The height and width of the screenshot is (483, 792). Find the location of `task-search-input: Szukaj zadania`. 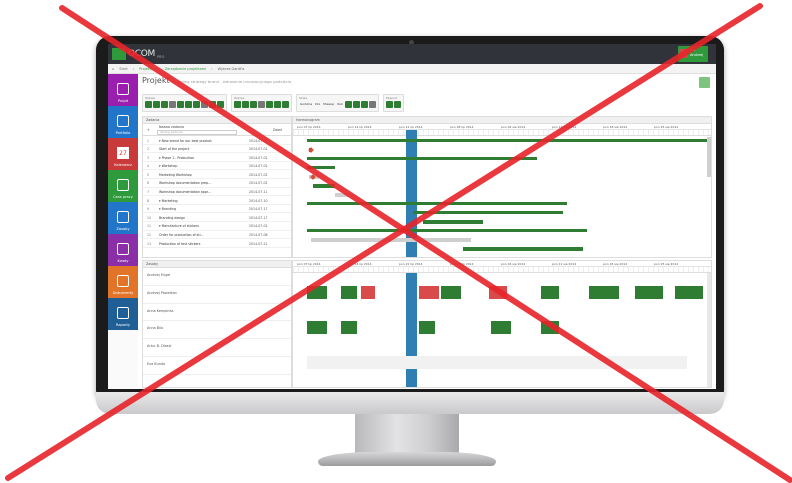

task-search-input: Szukaj zadania is located at coordinates (197, 132).